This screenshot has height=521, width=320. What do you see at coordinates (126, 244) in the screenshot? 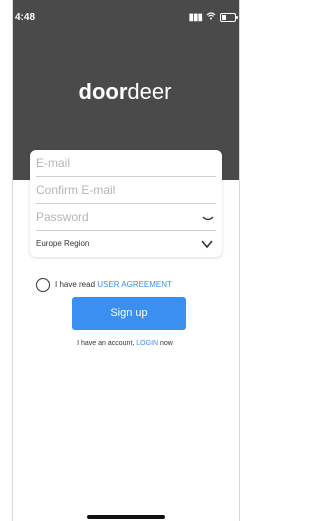
I see `region-select: Europe Region` at bounding box center [126, 244].